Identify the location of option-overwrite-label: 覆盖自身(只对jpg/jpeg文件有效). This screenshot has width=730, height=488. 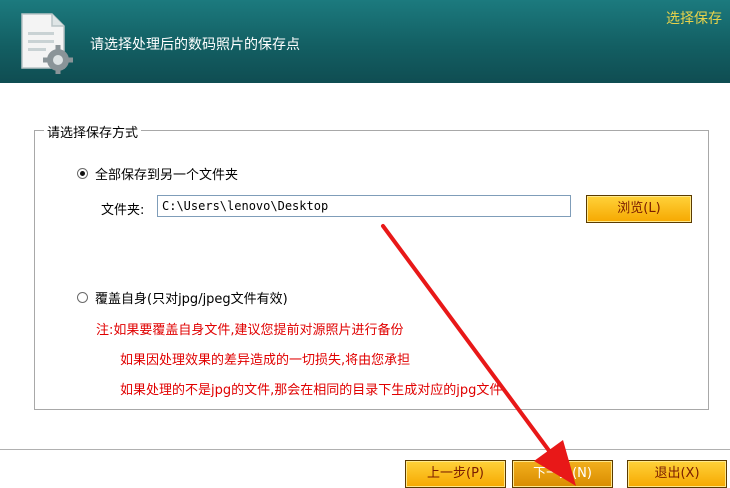
(191, 297).